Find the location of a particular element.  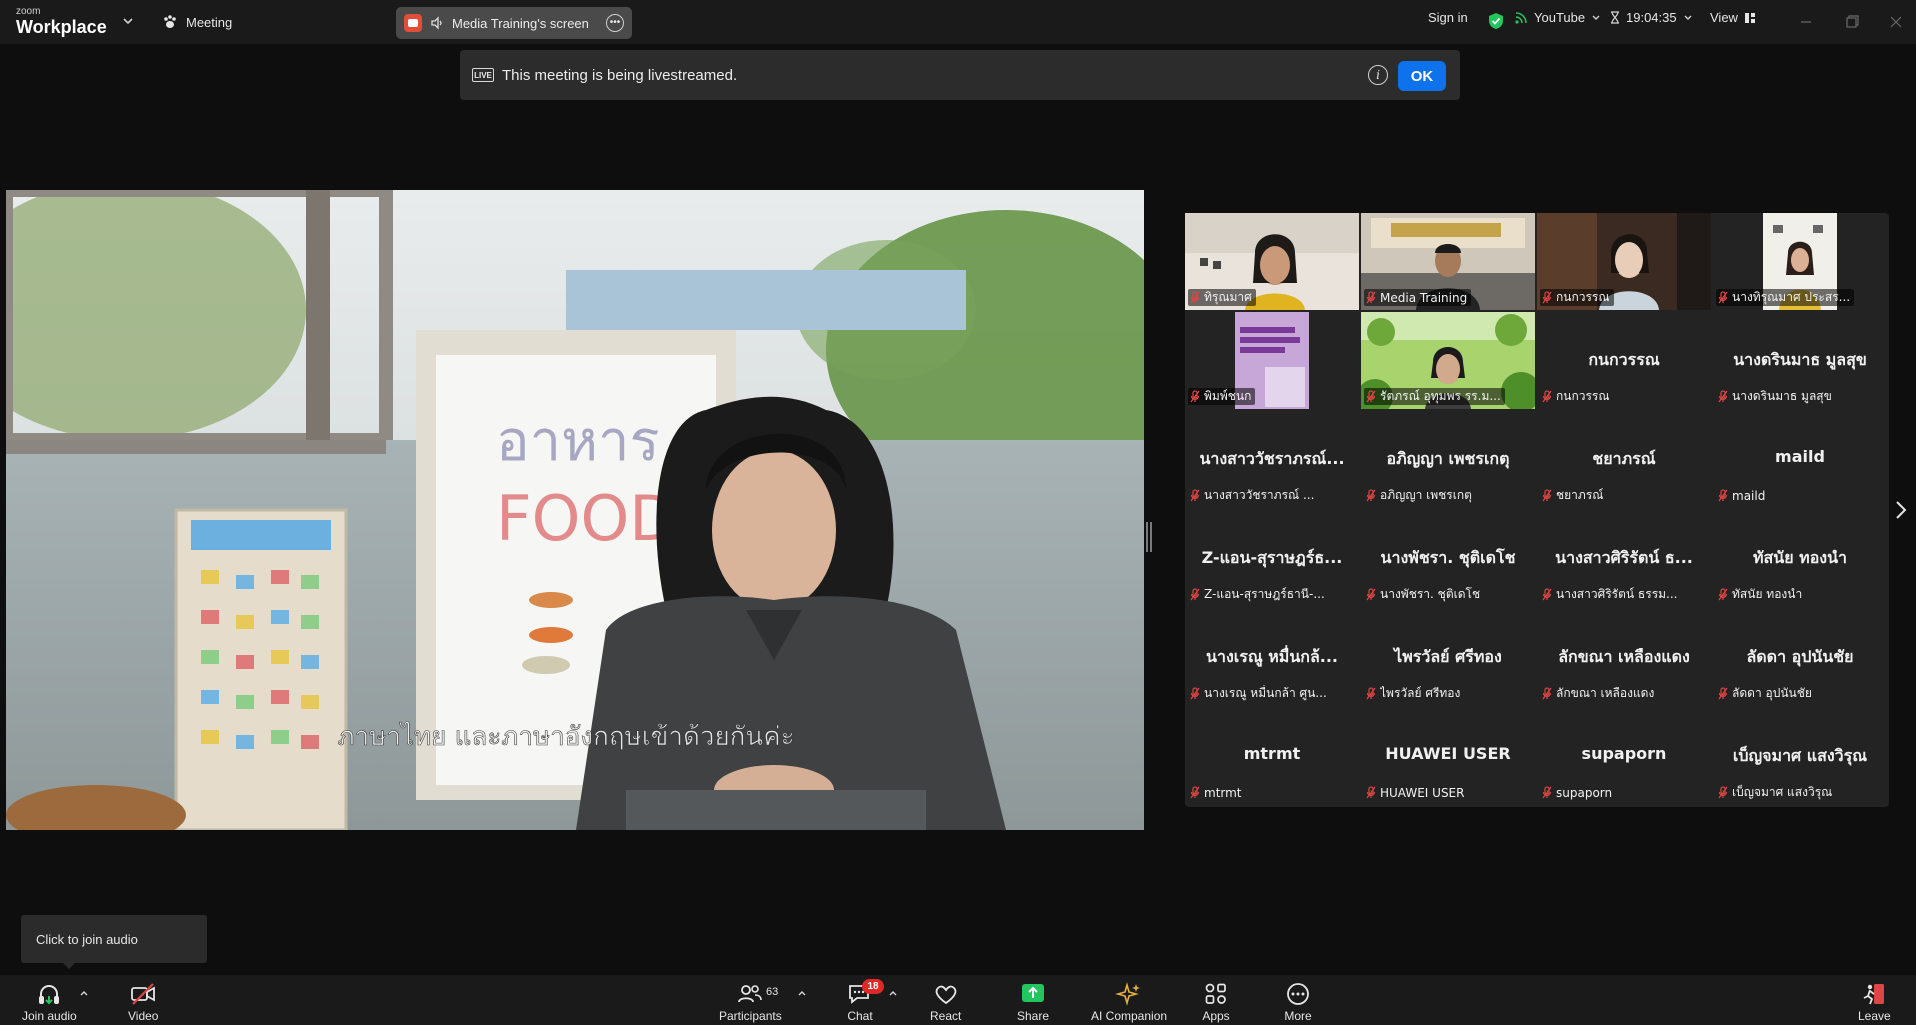

apps-button: Apps is located at coordinates (1216, 1002).